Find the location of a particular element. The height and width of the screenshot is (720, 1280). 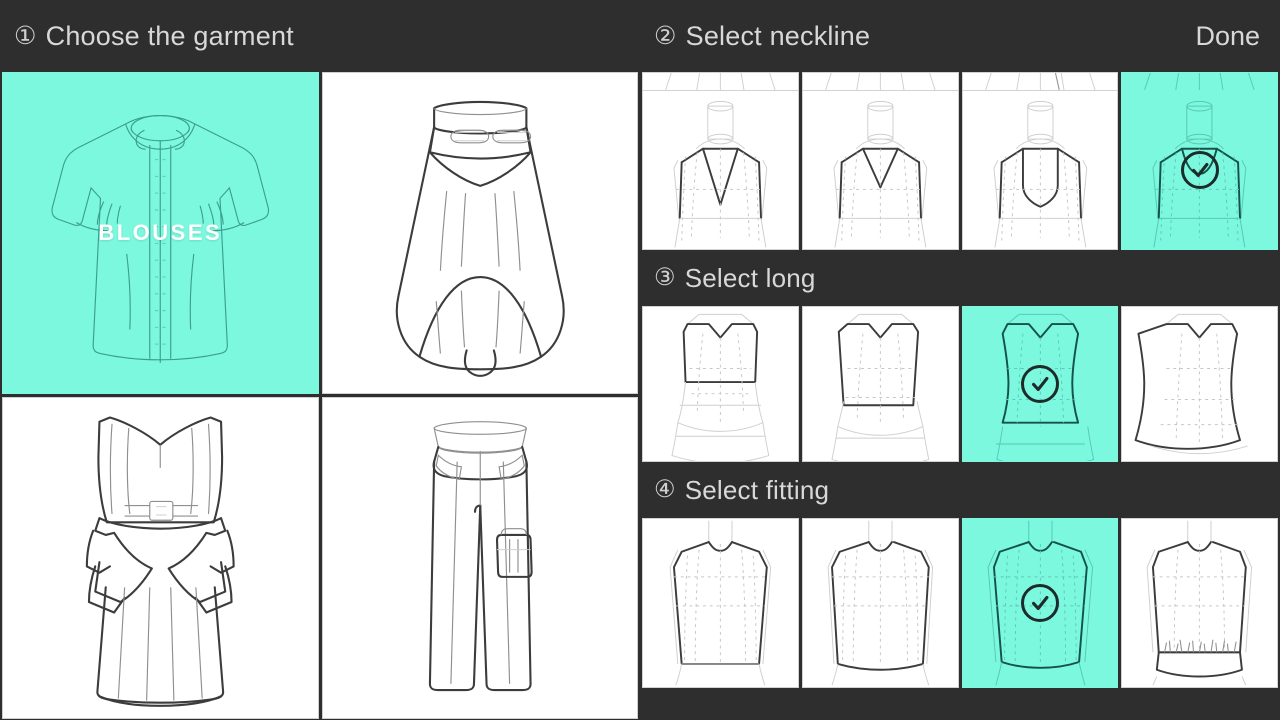

fitting-options-row is located at coordinates (960, 603).